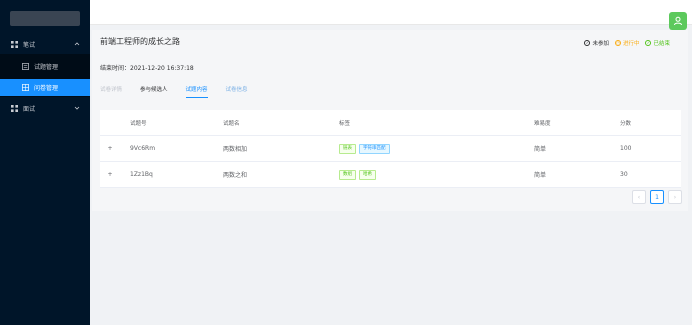  I want to click on chevron-up-icon, so click(77, 44).